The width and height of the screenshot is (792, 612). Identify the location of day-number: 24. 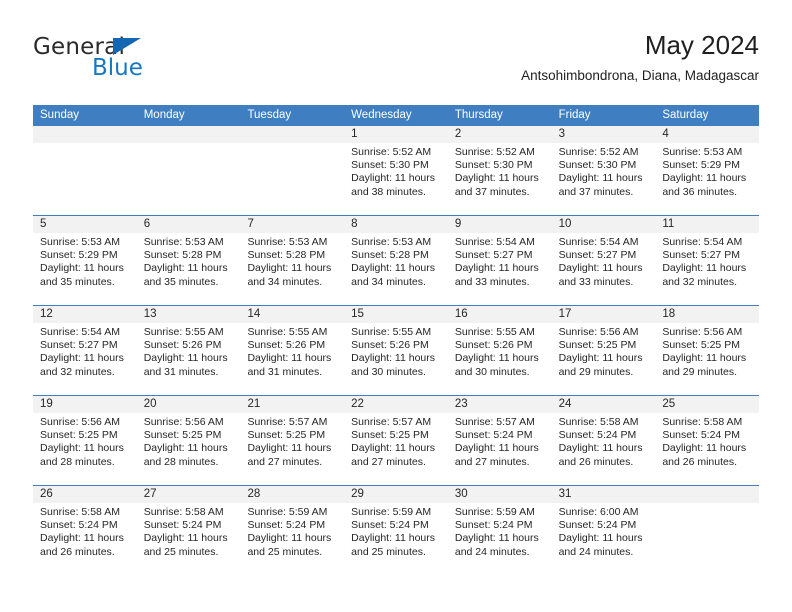
(604, 404).